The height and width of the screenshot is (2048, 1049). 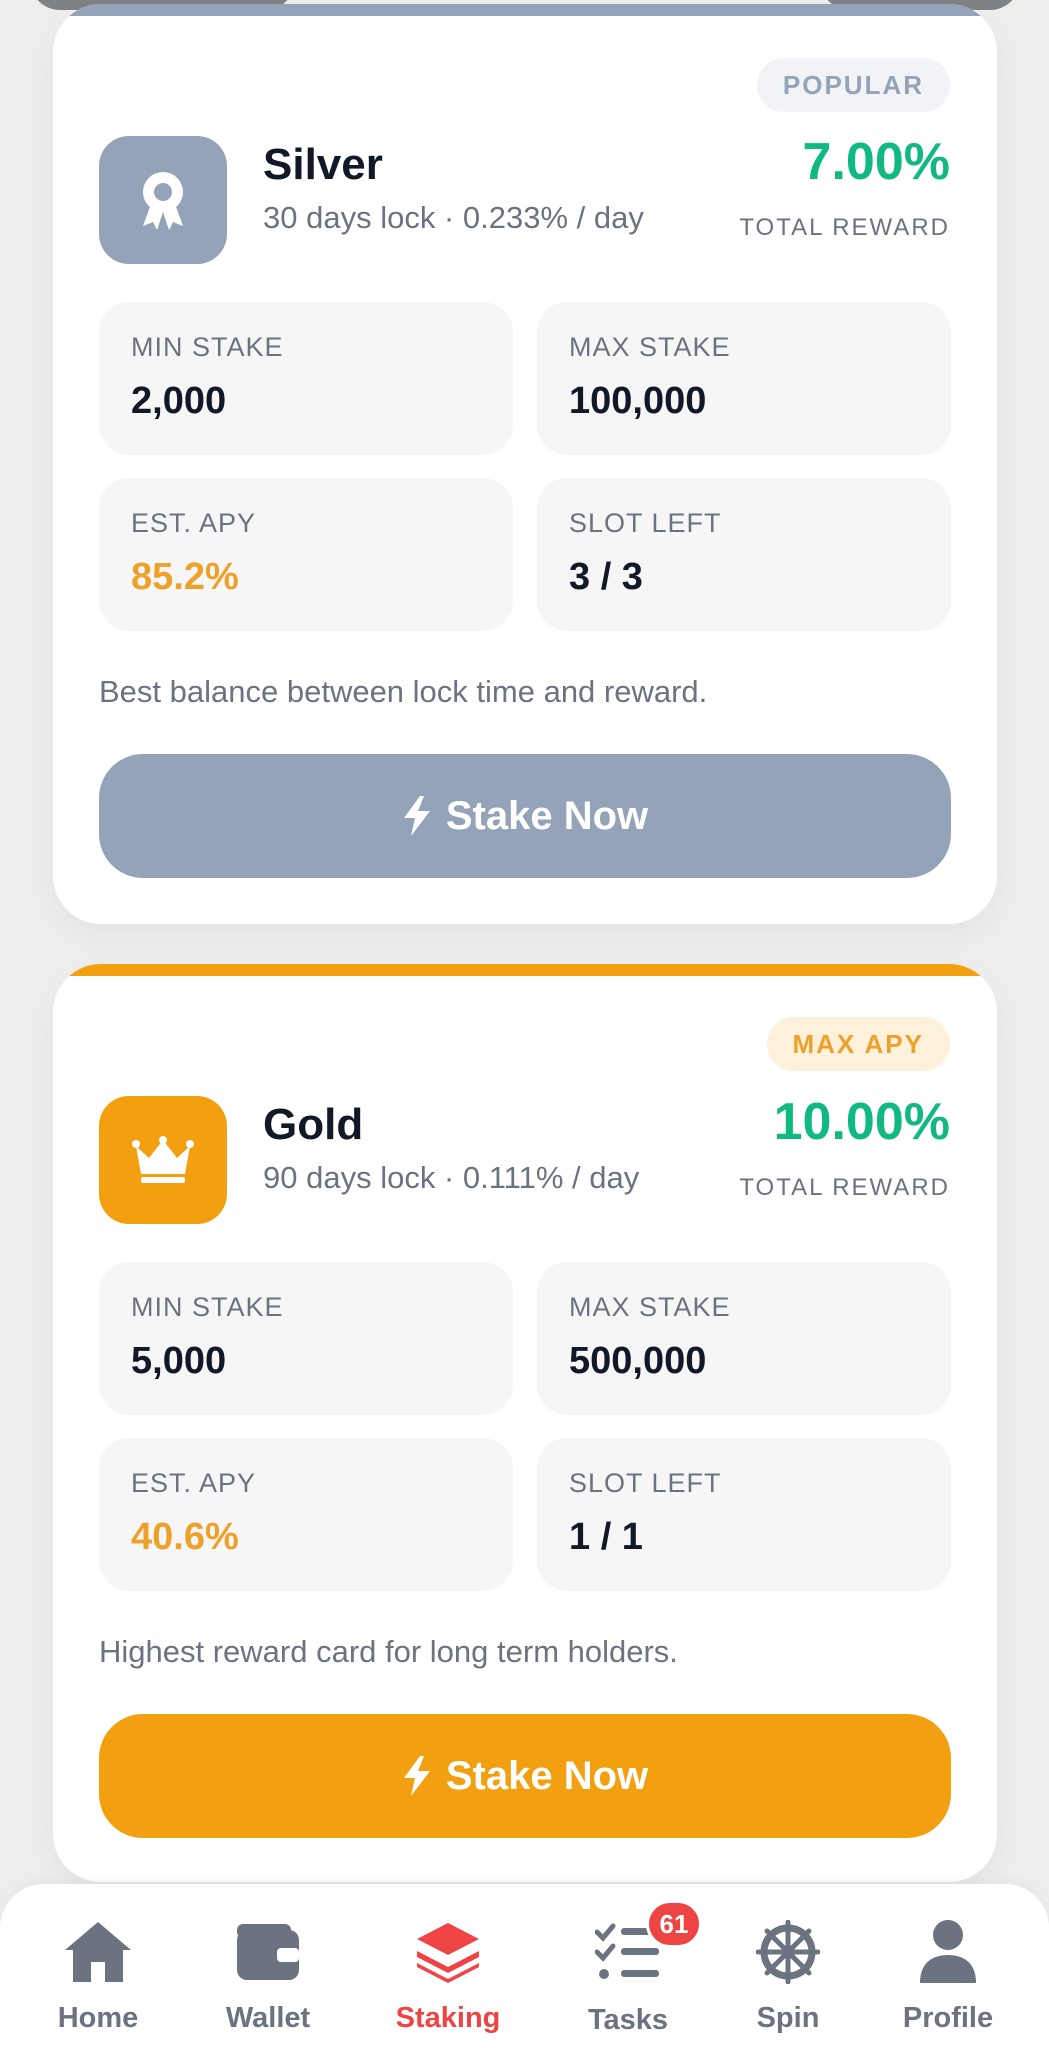 I want to click on min-stake-box: MIN STAKE 2,000, so click(x=306, y=378).